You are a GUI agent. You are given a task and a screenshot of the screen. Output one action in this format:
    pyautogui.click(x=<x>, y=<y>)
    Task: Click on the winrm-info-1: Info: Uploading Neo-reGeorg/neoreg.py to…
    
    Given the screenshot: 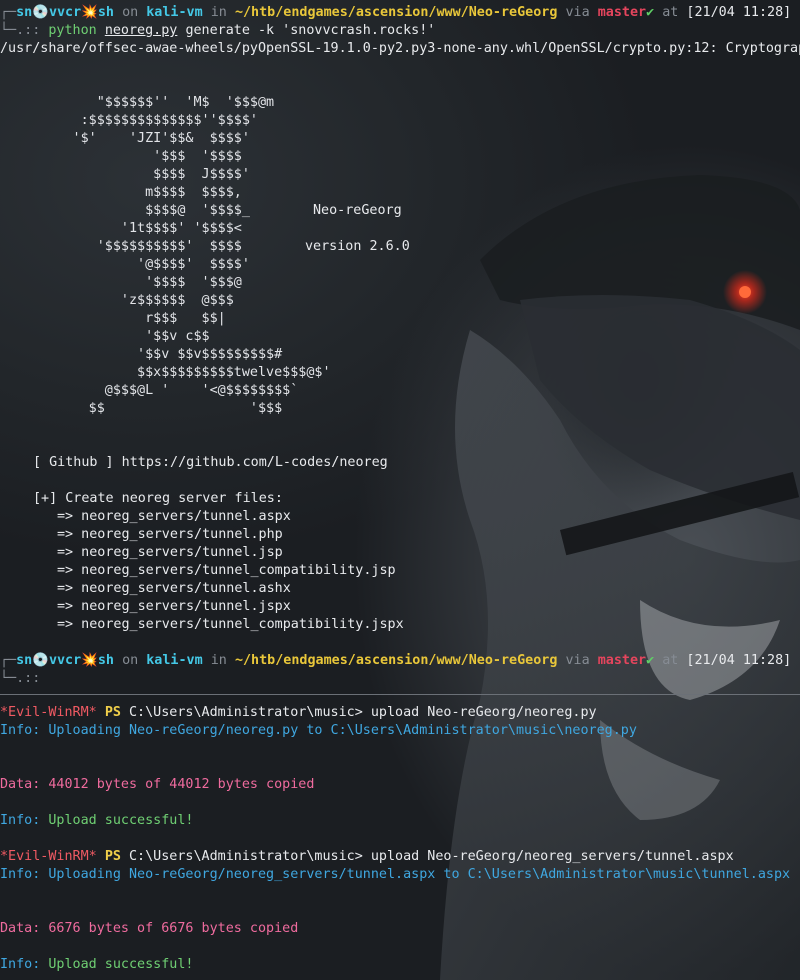 What is the action you would take?
    pyautogui.click(x=318, y=731)
    